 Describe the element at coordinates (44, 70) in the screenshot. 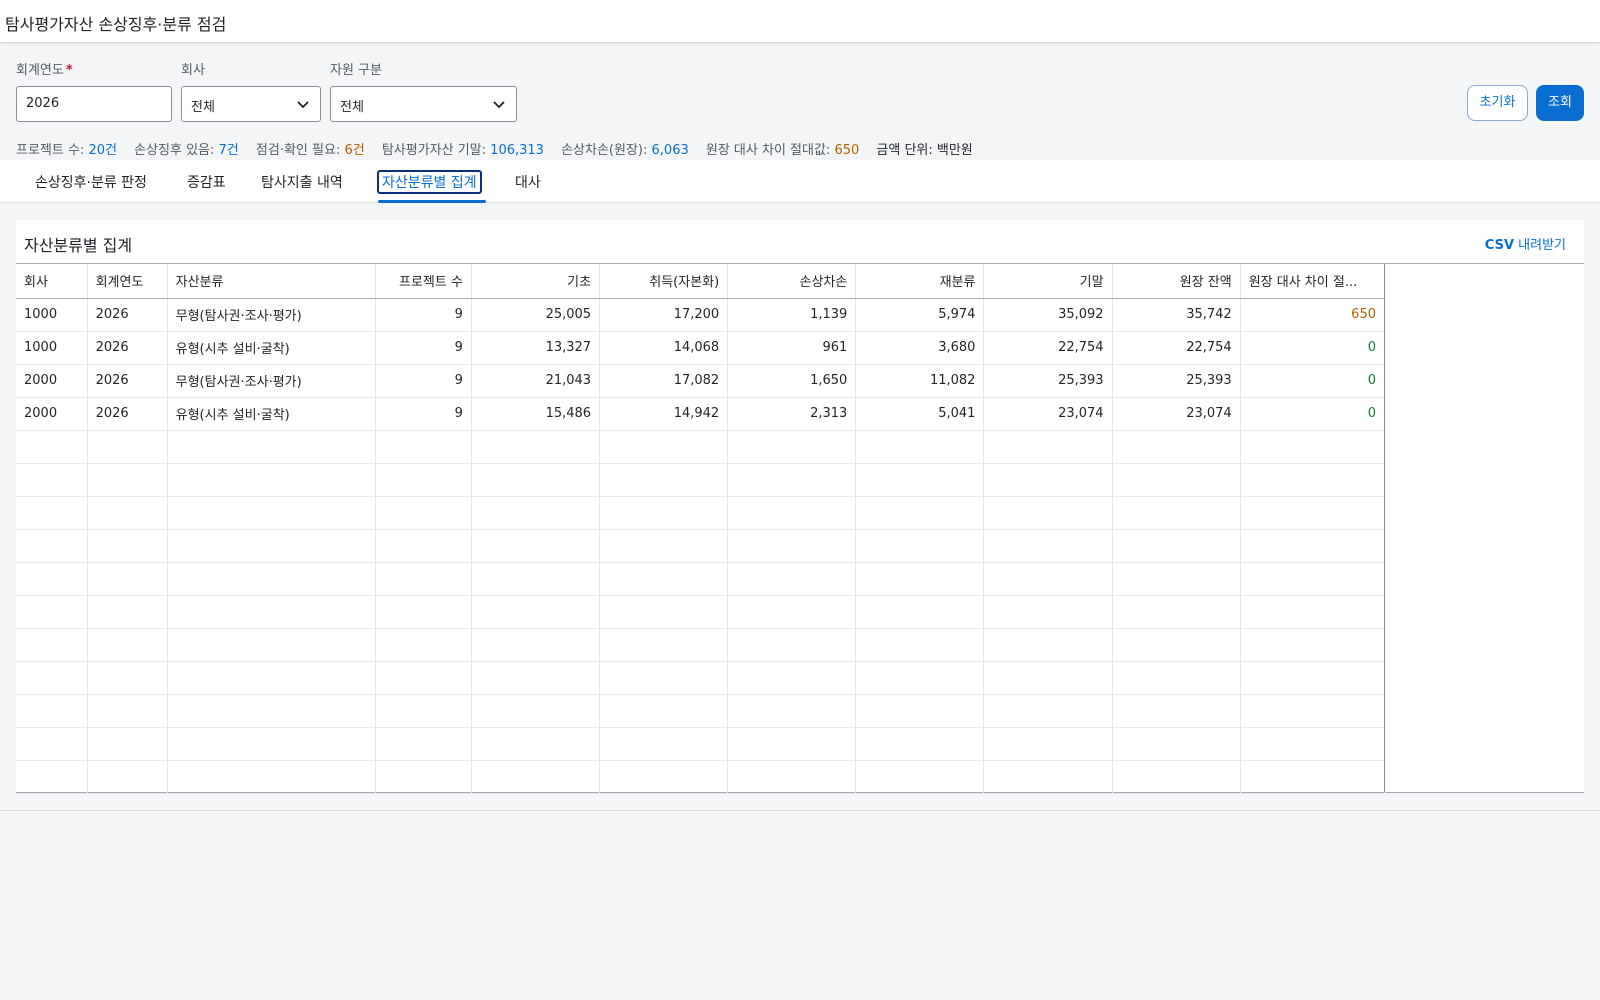

I see `fiscal-year-label: 회계연도 *` at that location.